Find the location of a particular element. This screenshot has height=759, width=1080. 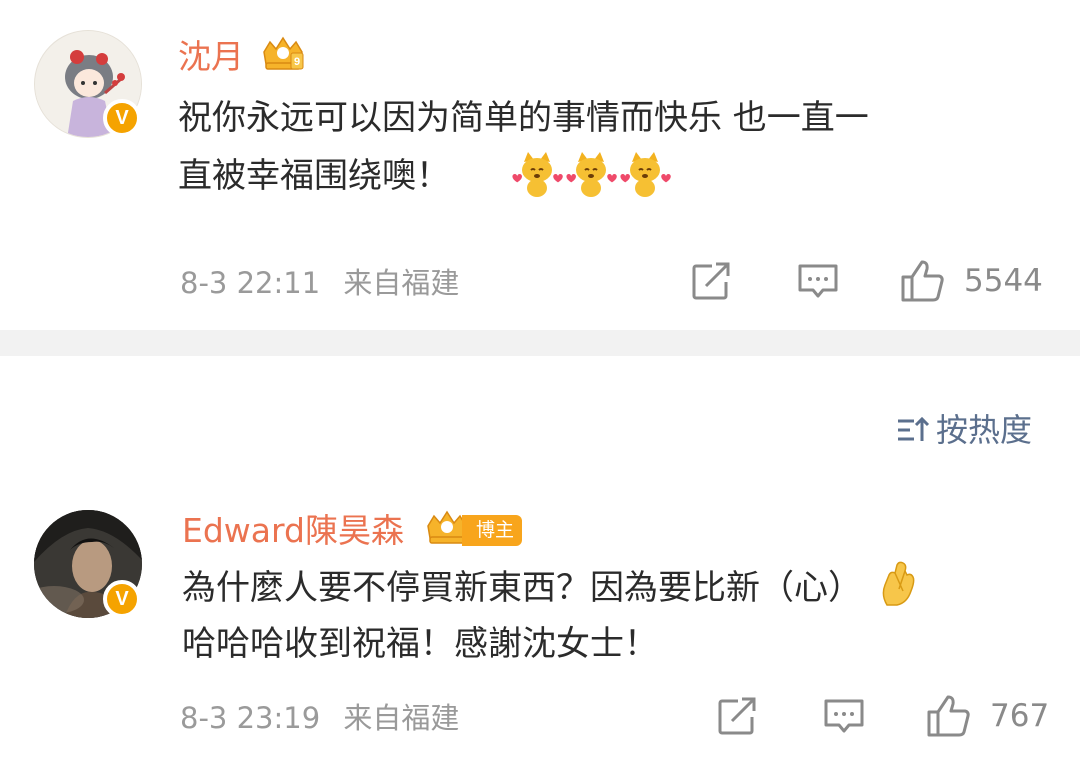

sort-label: 按热度 is located at coordinates (984, 430).